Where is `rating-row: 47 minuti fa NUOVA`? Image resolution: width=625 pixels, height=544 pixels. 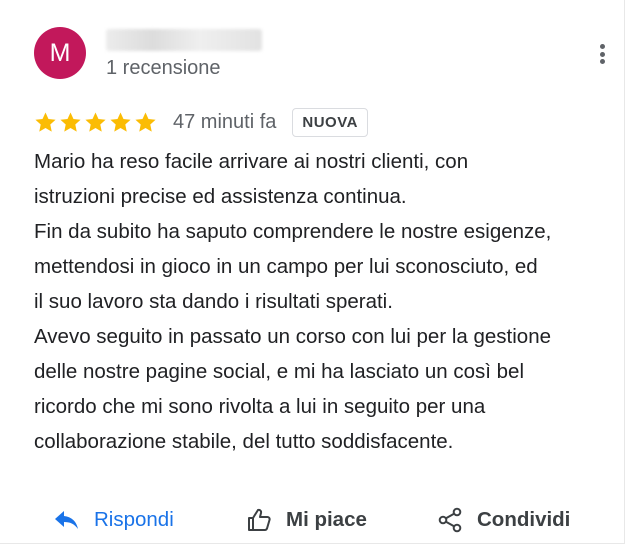
rating-row: 47 minuti fa NUOVA is located at coordinates (201, 122).